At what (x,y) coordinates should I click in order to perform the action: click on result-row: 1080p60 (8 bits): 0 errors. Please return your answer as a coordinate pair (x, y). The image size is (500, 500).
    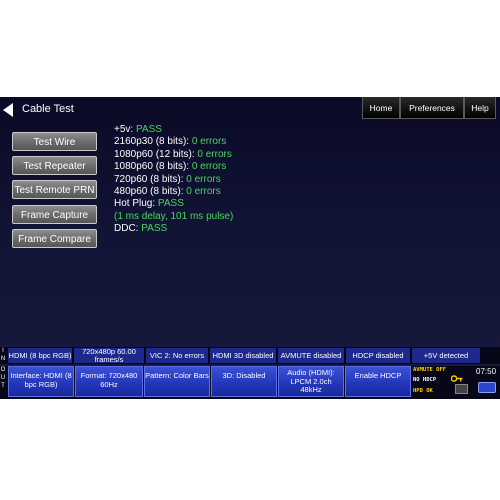
    Looking at the image, I should click on (173, 167).